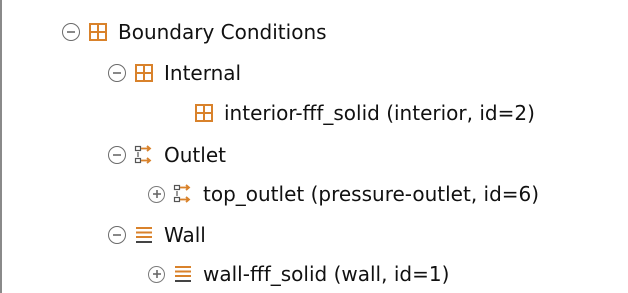  Describe the element at coordinates (203, 73) in the screenshot. I see `tree-node-label: Internal` at that location.